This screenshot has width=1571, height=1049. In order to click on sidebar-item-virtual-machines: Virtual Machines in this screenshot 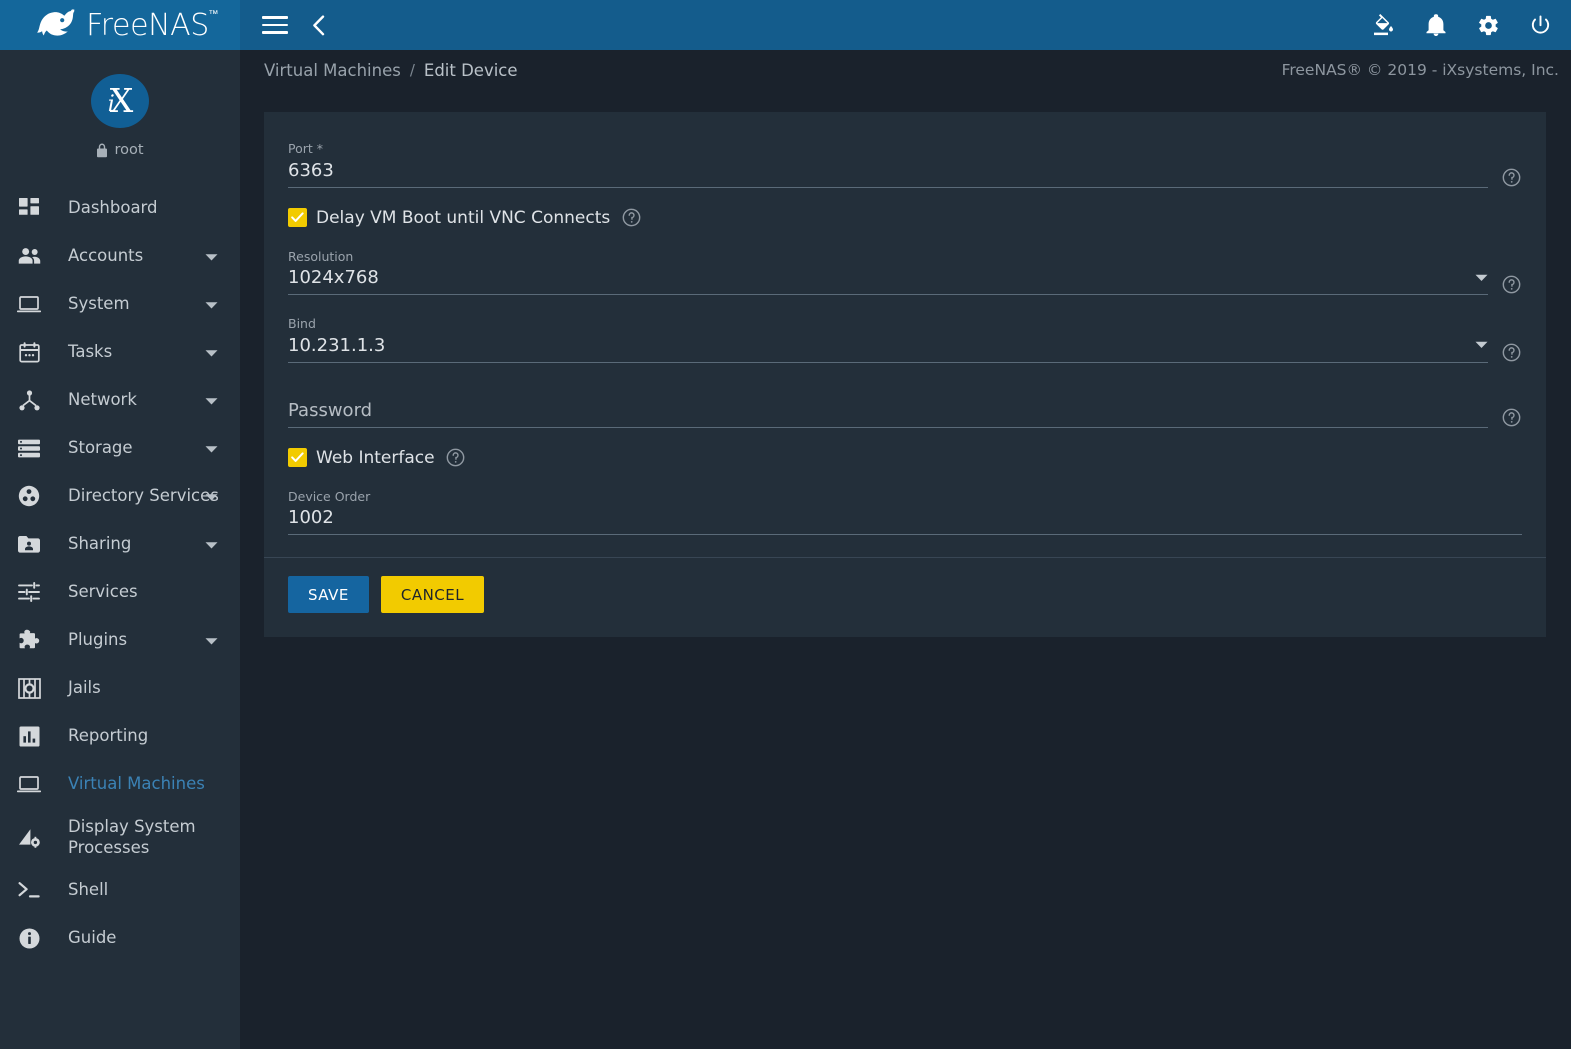, I will do `click(120, 784)`.